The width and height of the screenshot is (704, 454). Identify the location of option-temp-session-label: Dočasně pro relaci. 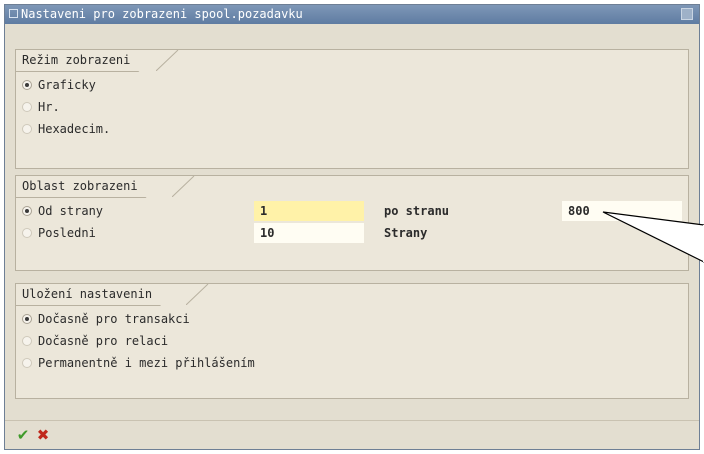
(103, 341).